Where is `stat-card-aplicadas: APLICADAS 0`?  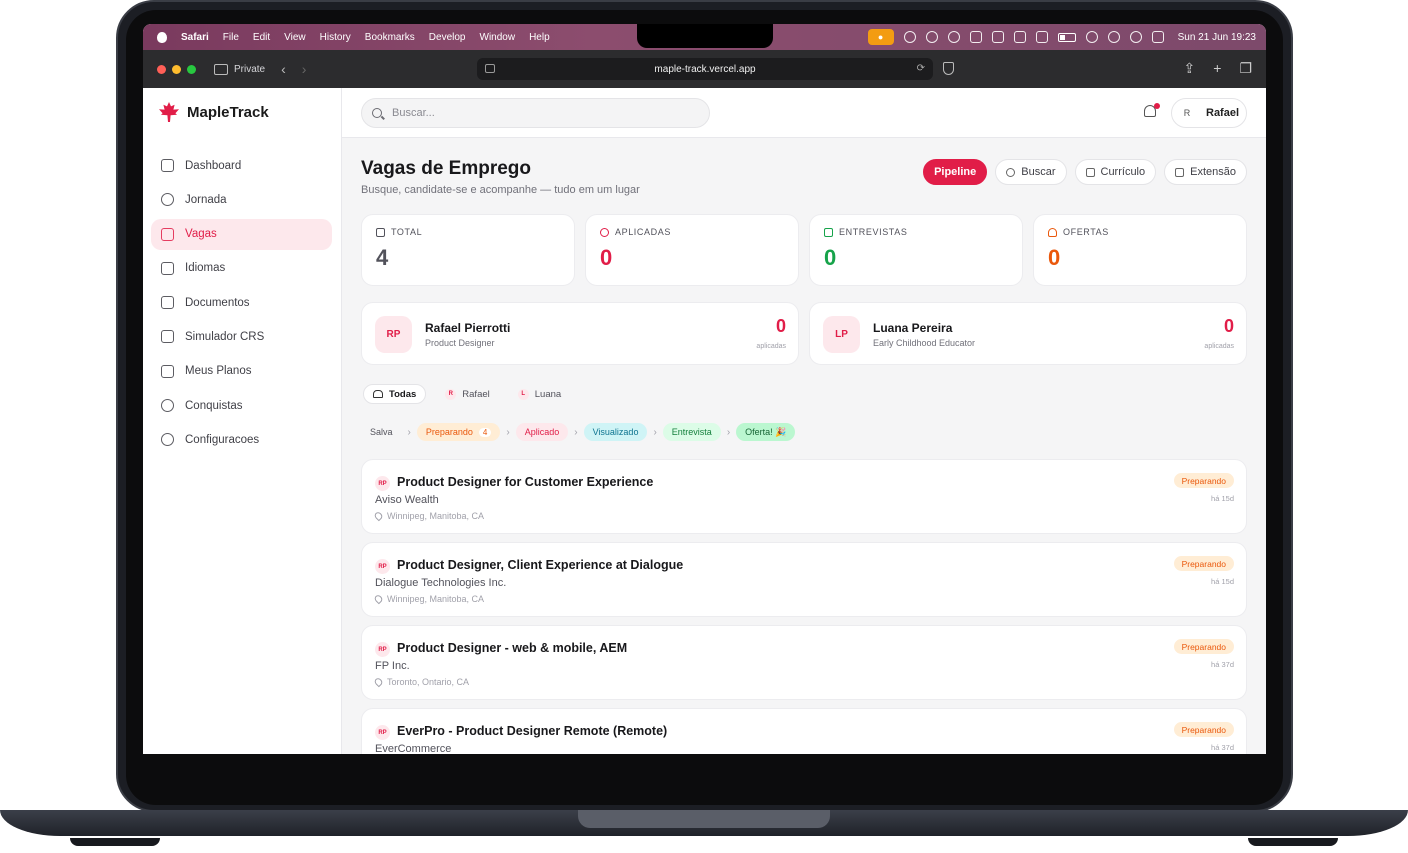 stat-card-aplicadas: APLICADAS 0 is located at coordinates (692, 250).